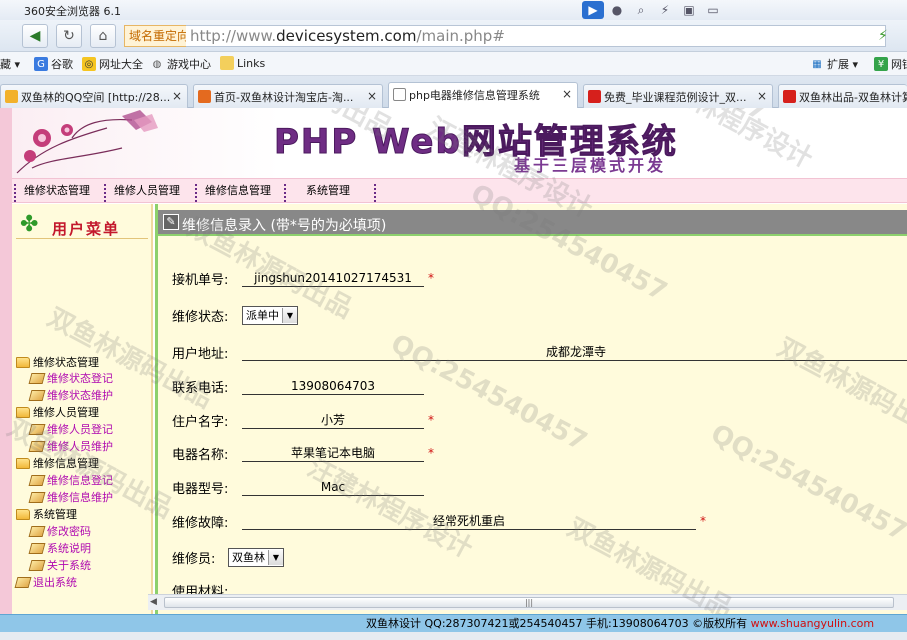 The width and height of the screenshot is (907, 640). I want to click on browser-status-bar, so click(453, 636).